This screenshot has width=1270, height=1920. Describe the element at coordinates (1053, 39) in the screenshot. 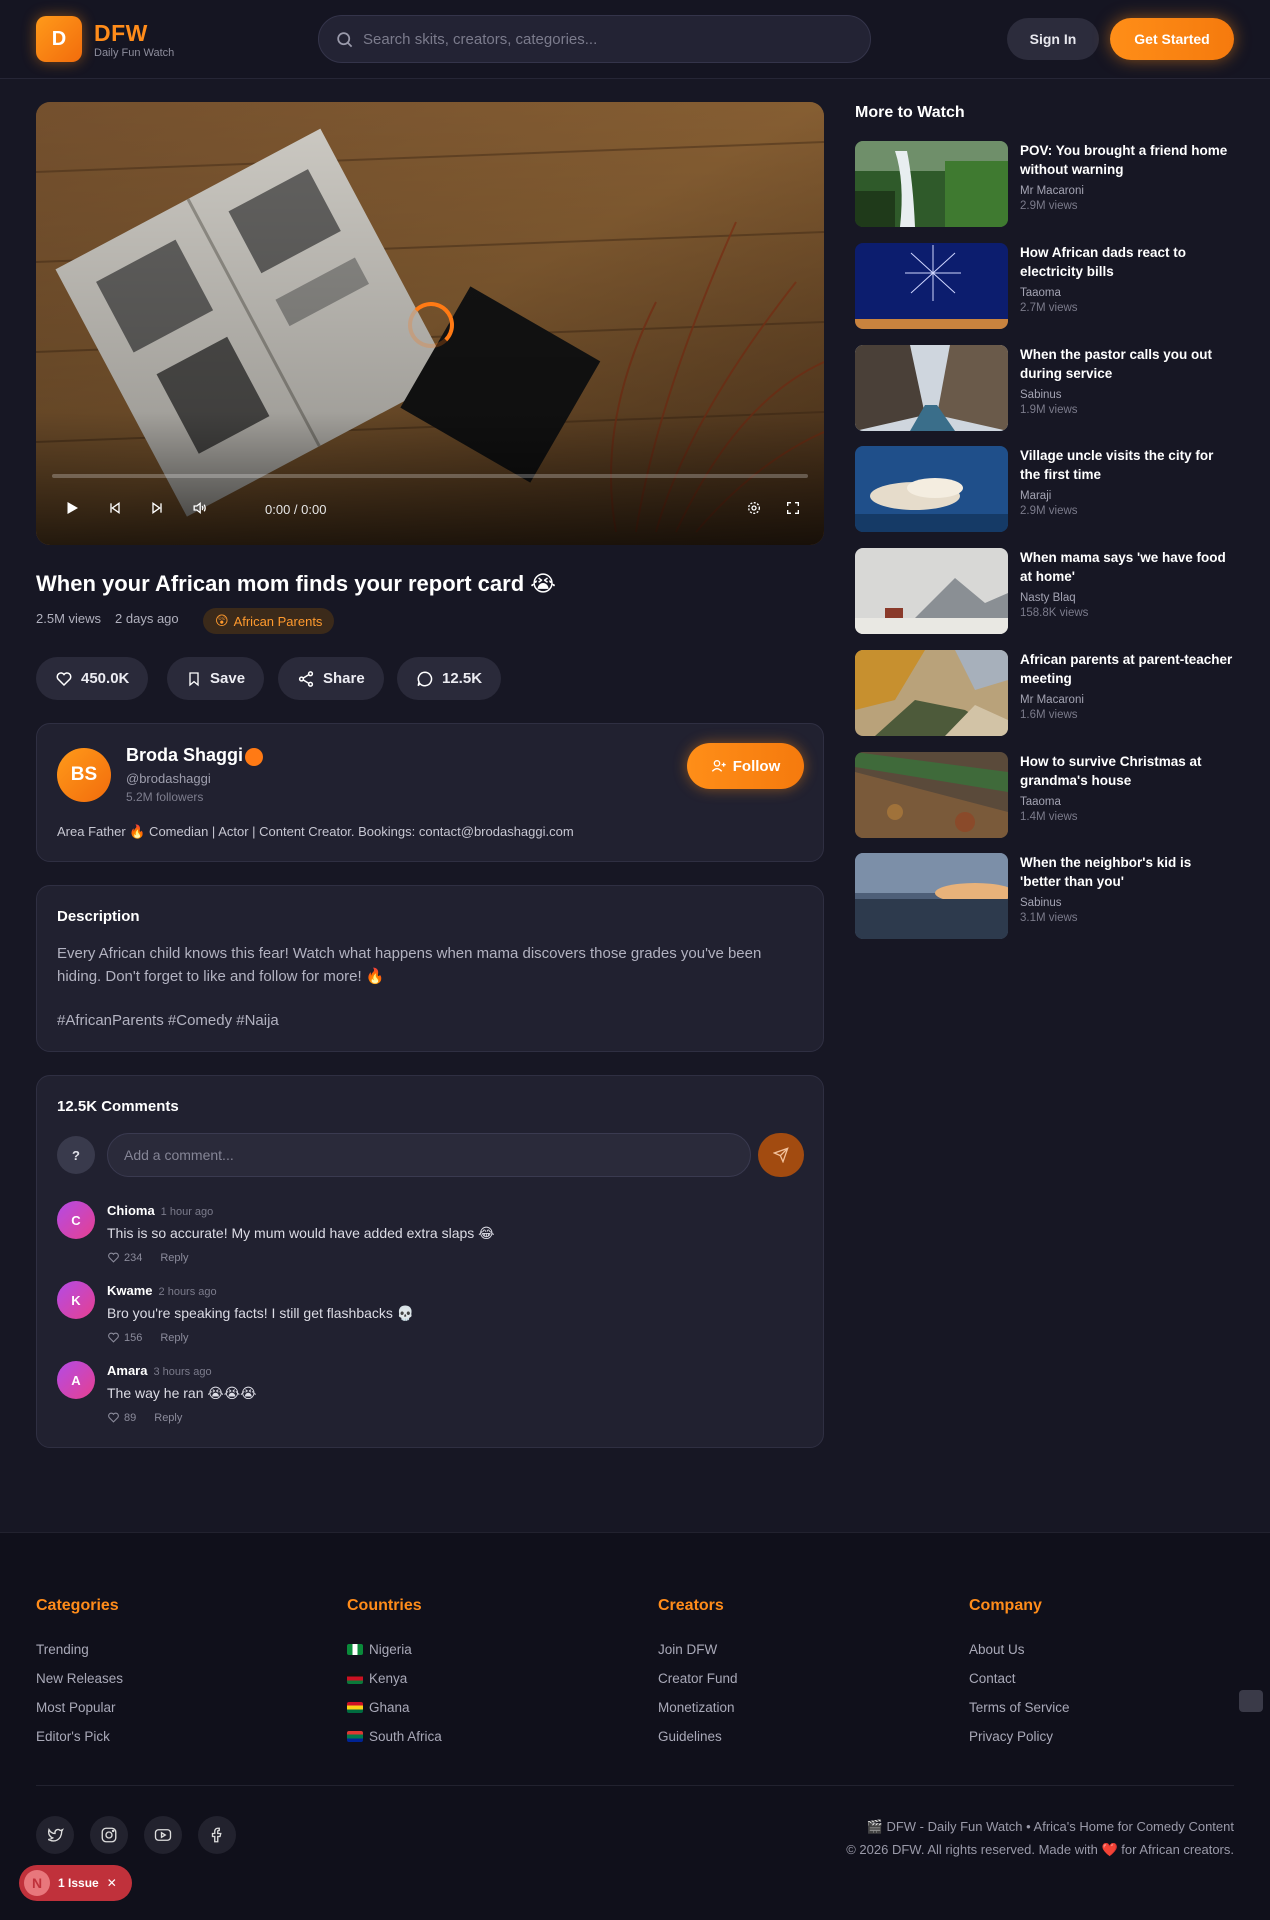

I see `sign-in-button: Sign In` at that location.